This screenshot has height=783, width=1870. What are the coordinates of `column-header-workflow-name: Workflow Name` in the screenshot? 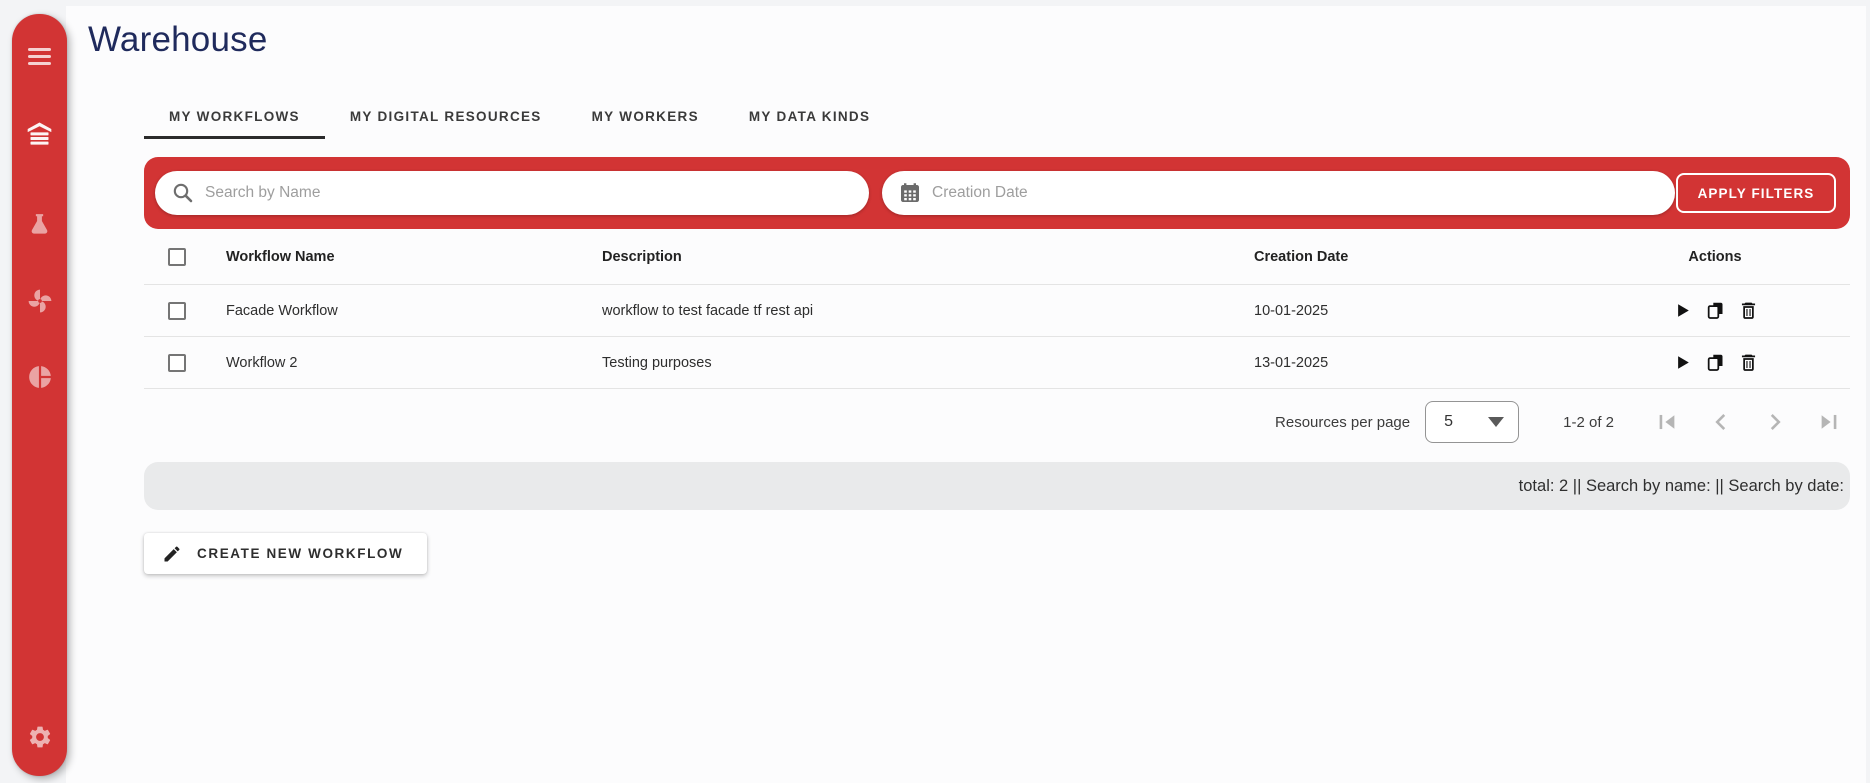 It's located at (280, 256).